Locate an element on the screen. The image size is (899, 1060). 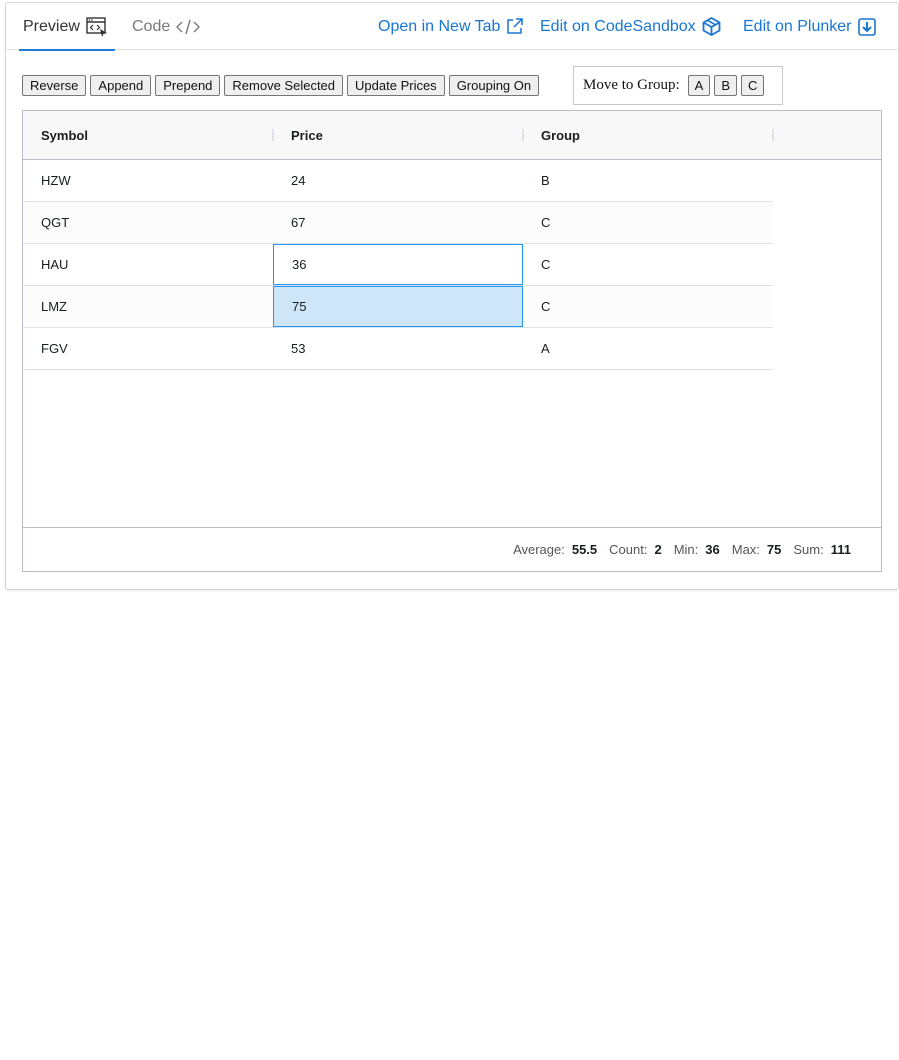
table-row: QGT 67 C is located at coordinates (398, 223).